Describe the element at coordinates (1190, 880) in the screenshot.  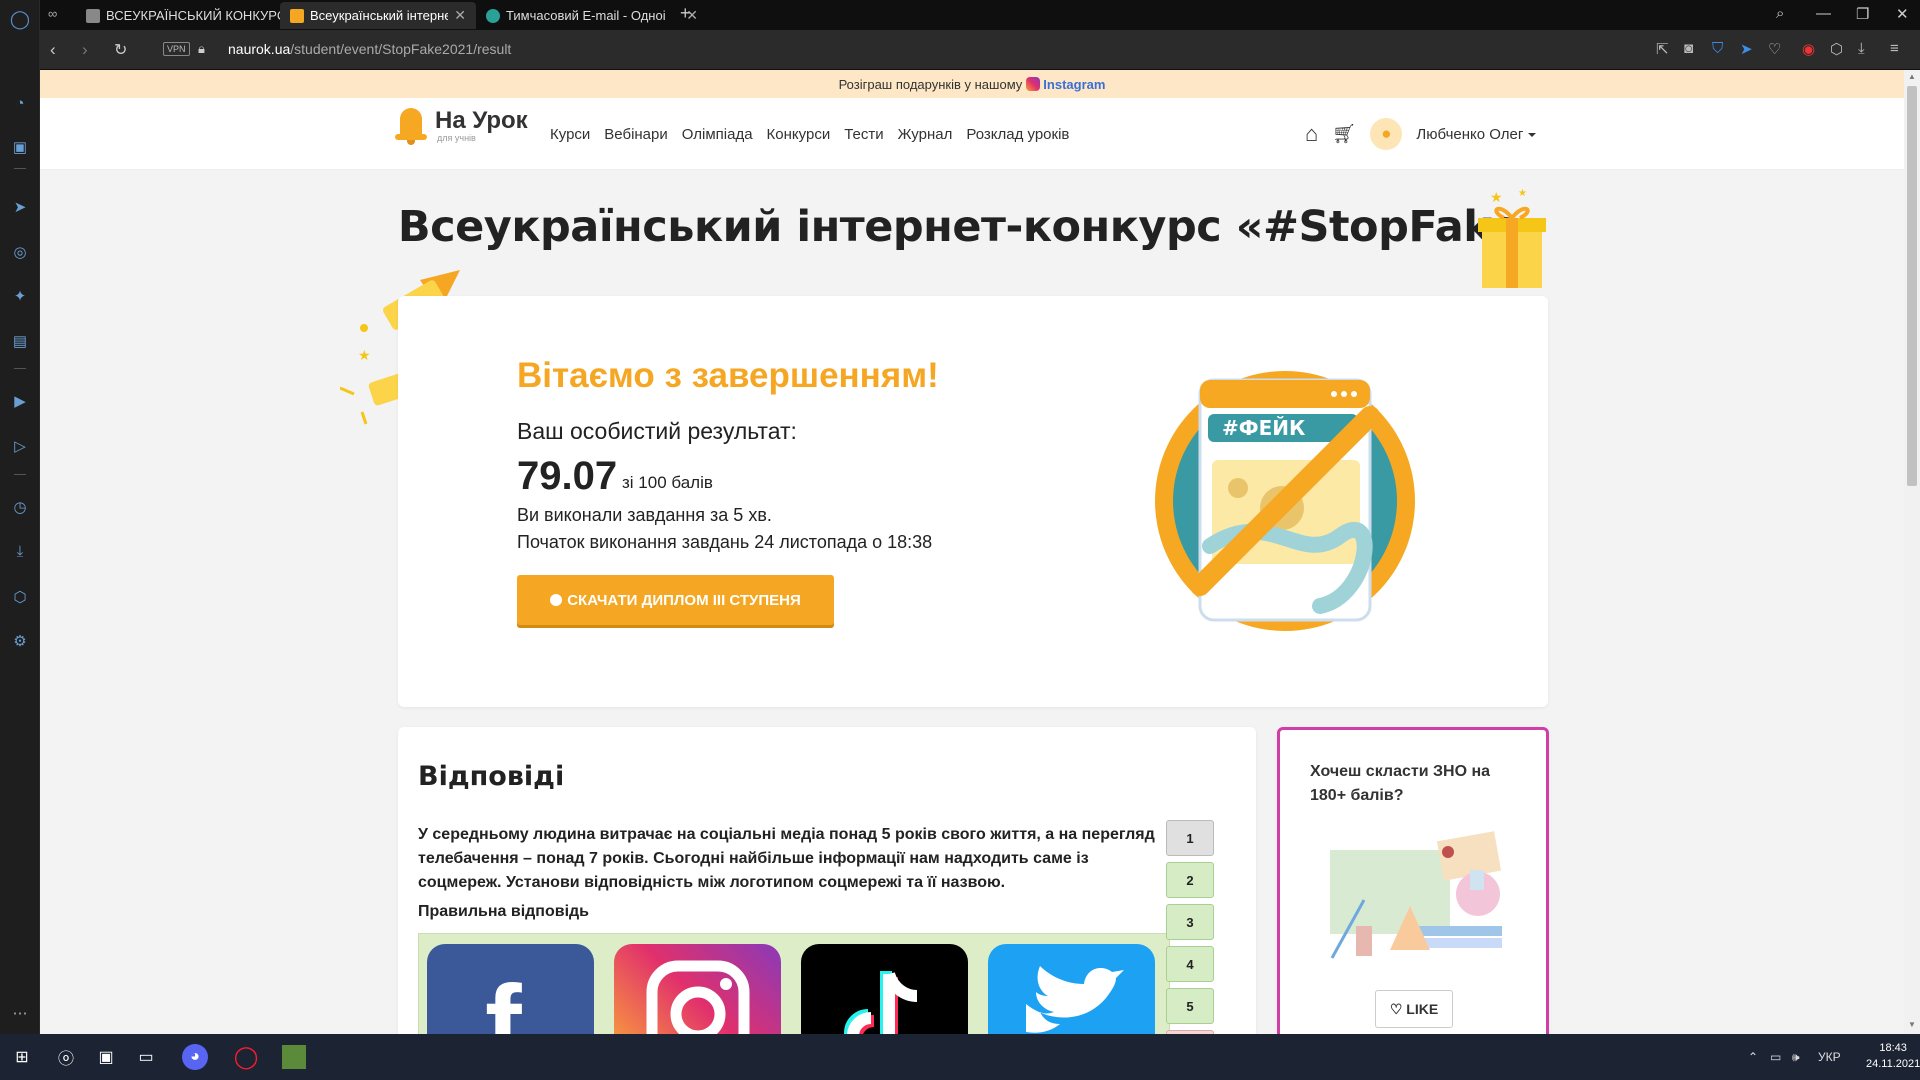
I see `question-nav-button: 2` at that location.